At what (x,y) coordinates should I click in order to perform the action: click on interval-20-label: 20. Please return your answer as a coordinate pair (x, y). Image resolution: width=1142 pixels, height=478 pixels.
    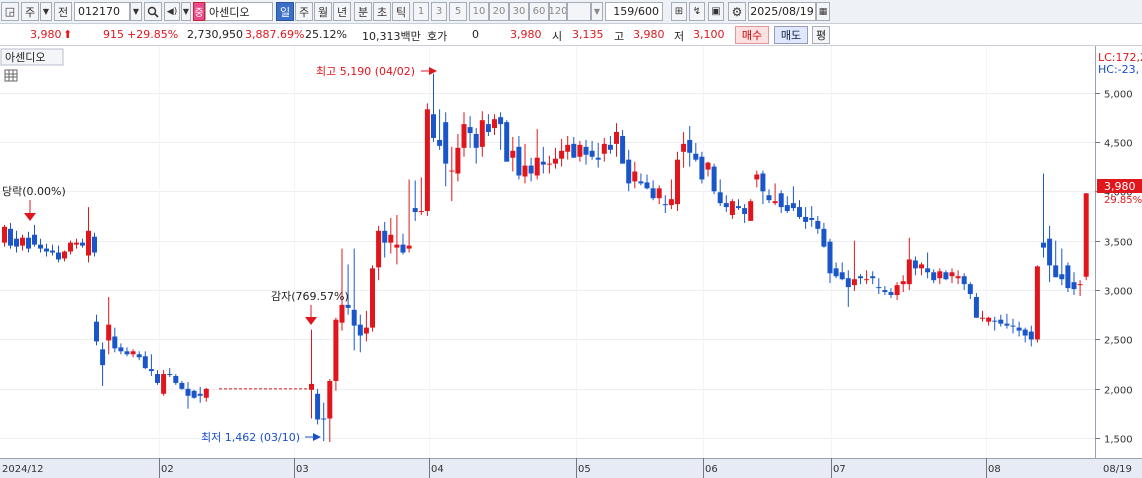
    Looking at the image, I should click on (499, 11).